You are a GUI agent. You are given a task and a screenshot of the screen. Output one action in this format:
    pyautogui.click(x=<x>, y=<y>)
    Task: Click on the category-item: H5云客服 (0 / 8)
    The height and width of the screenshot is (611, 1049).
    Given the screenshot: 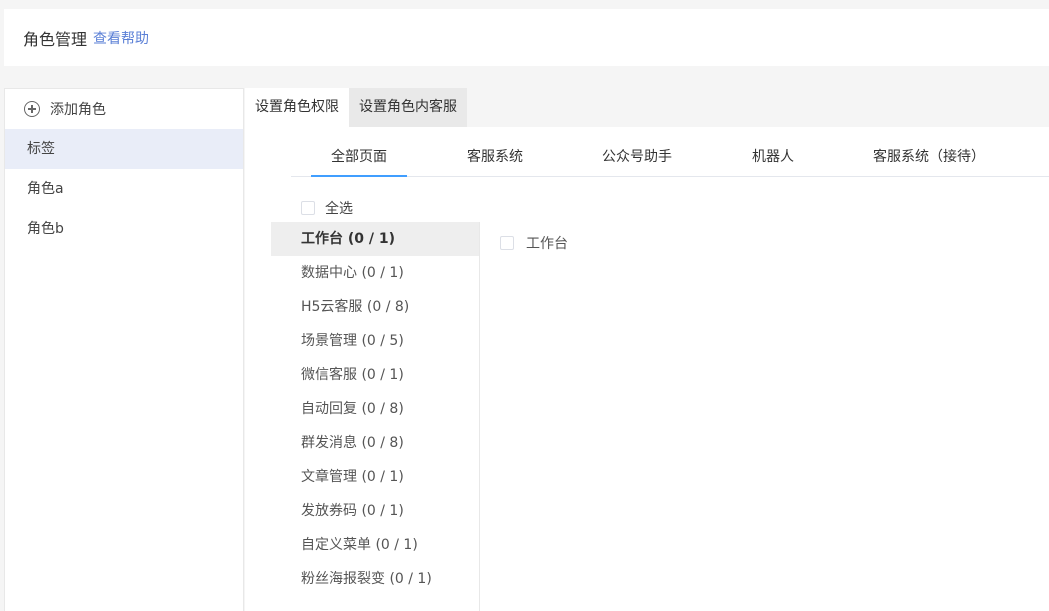 What is the action you would take?
    pyautogui.click(x=375, y=307)
    